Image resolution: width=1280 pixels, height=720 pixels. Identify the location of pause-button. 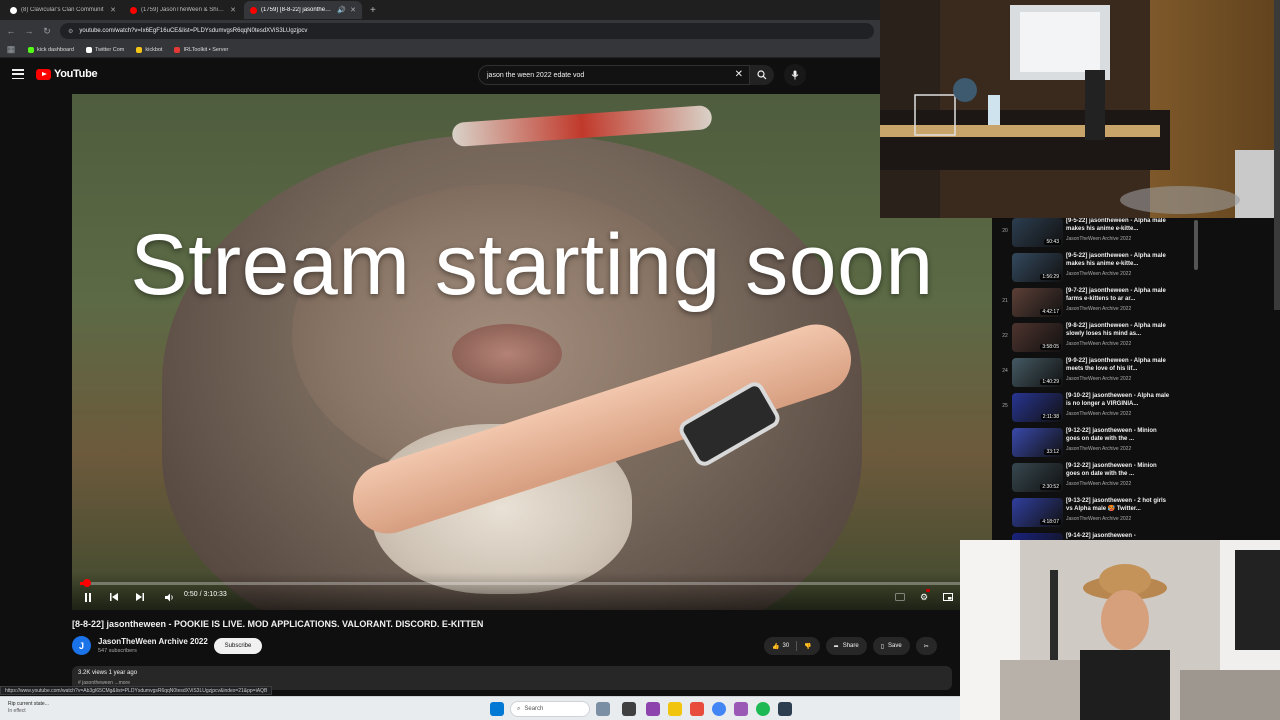
(88, 597).